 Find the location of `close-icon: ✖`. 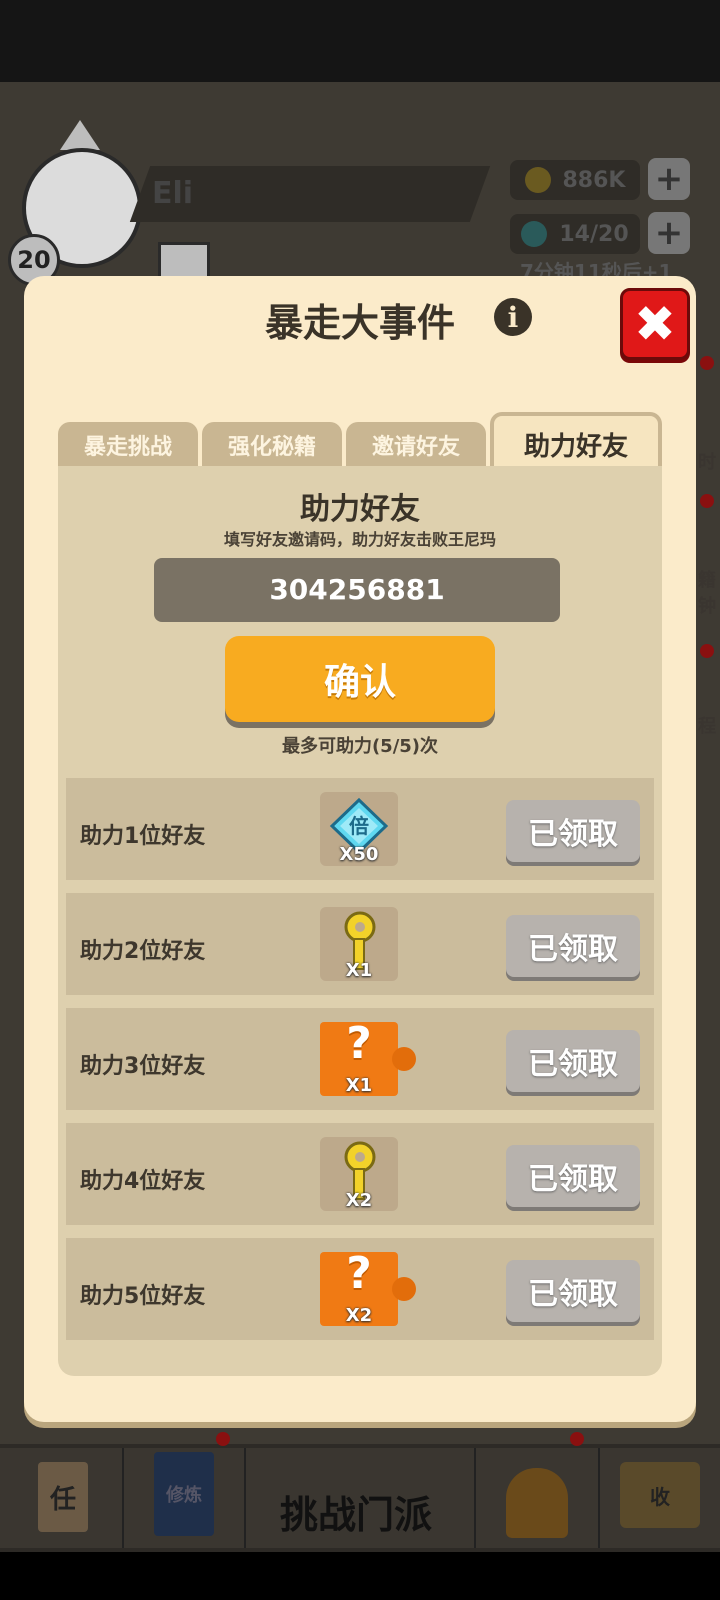

close-icon: ✖ is located at coordinates (655, 324).